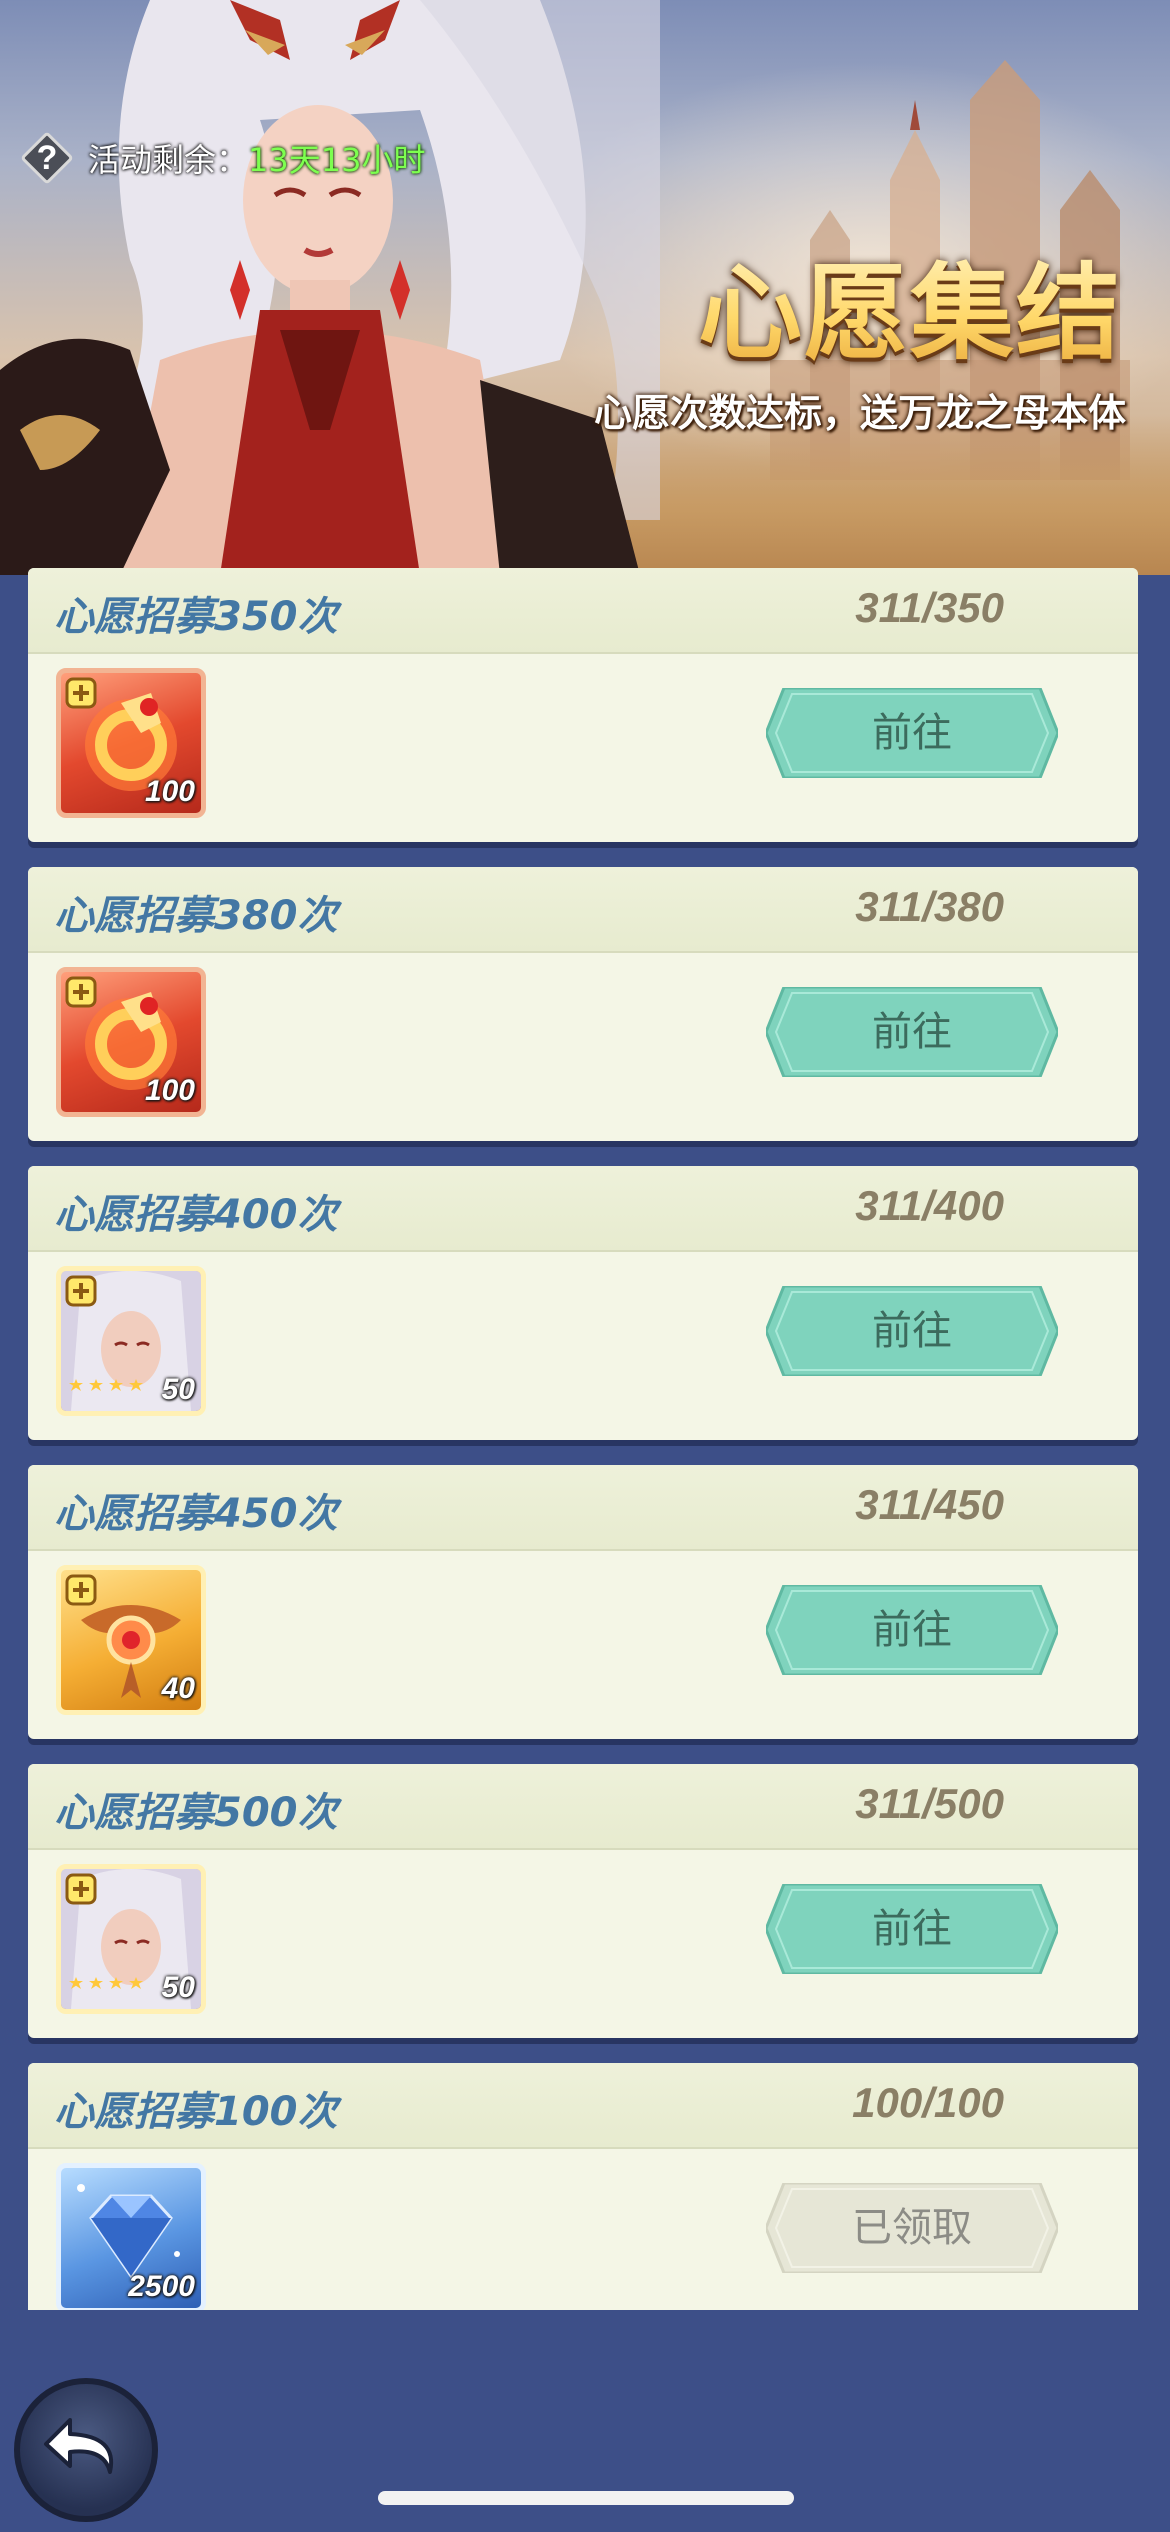 The image size is (1170, 2532). I want to click on claimed-button: 已领取, so click(912, 2228).